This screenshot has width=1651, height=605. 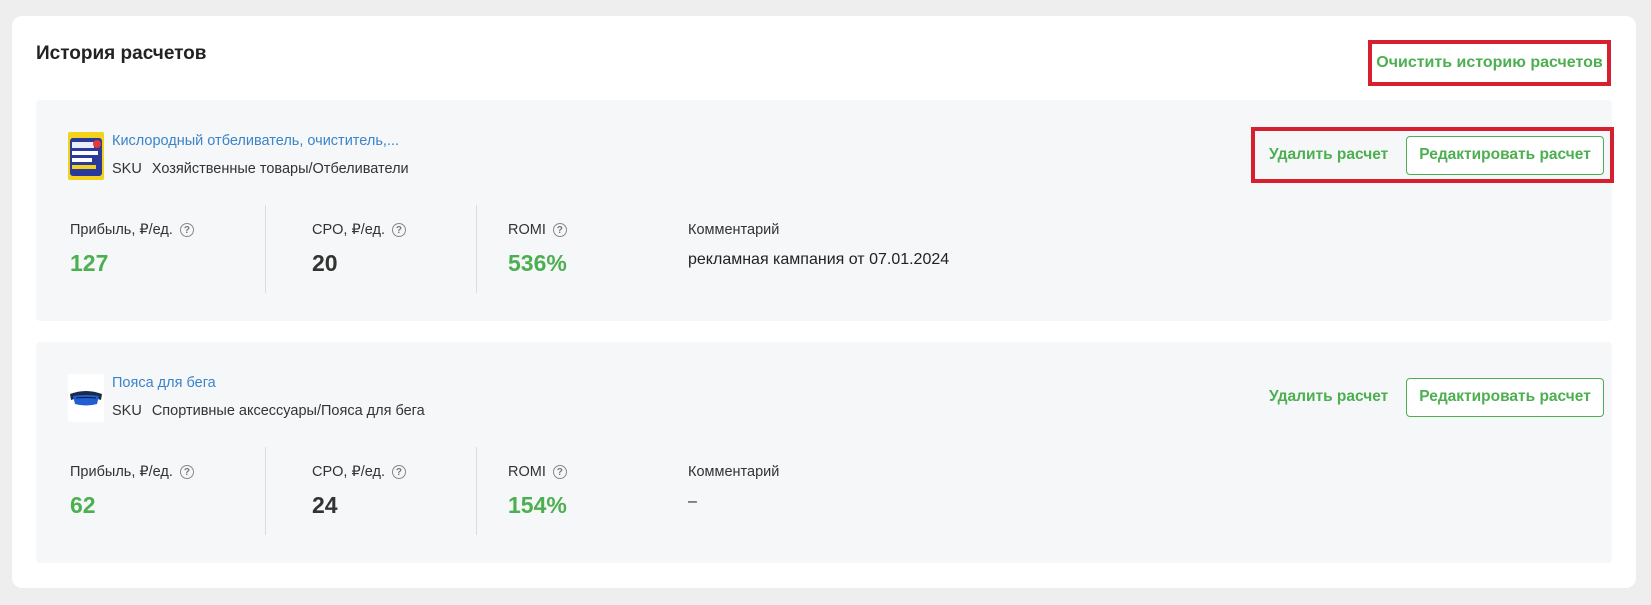 What do you see at coordinates (537, 263) in the screenshot?
I see `romi-value: 536%` at bounding box center [537, 263].